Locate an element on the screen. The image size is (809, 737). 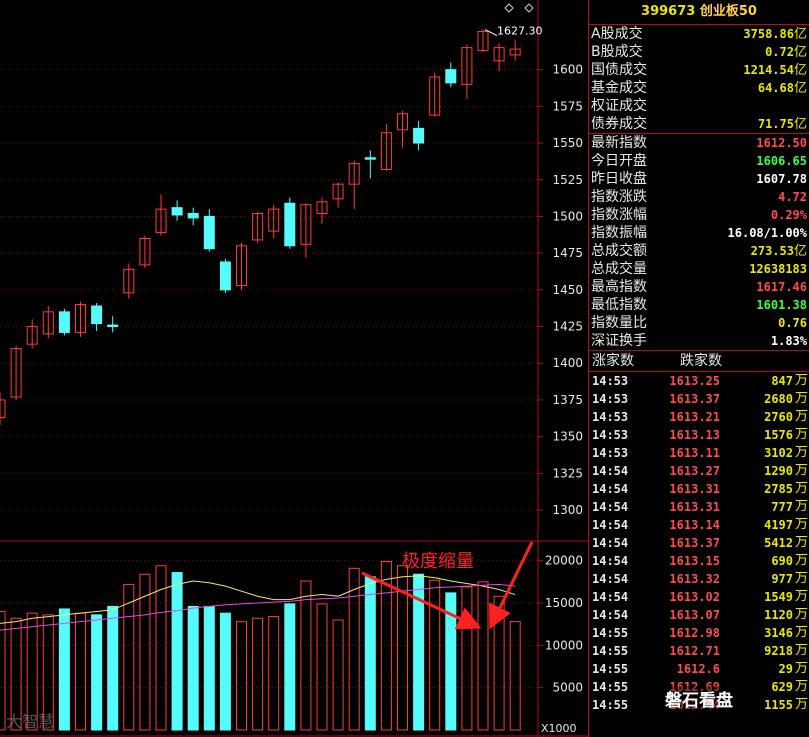
tick-price: 1613.11 is located at coordinates (694, 453).